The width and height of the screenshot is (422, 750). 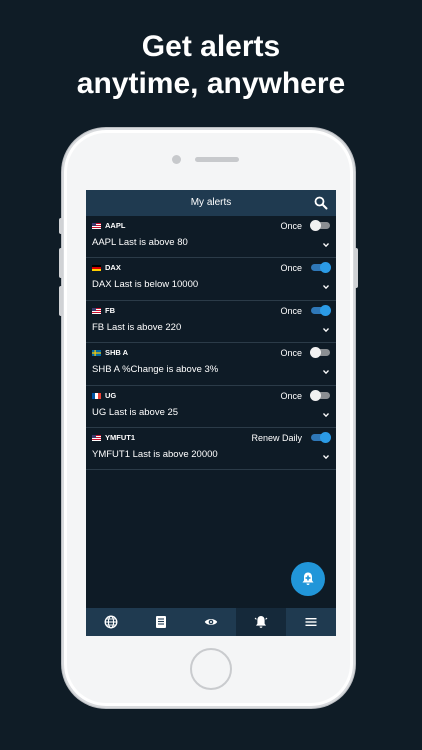 I want to click on front-camera, so click(x=176, y=159).